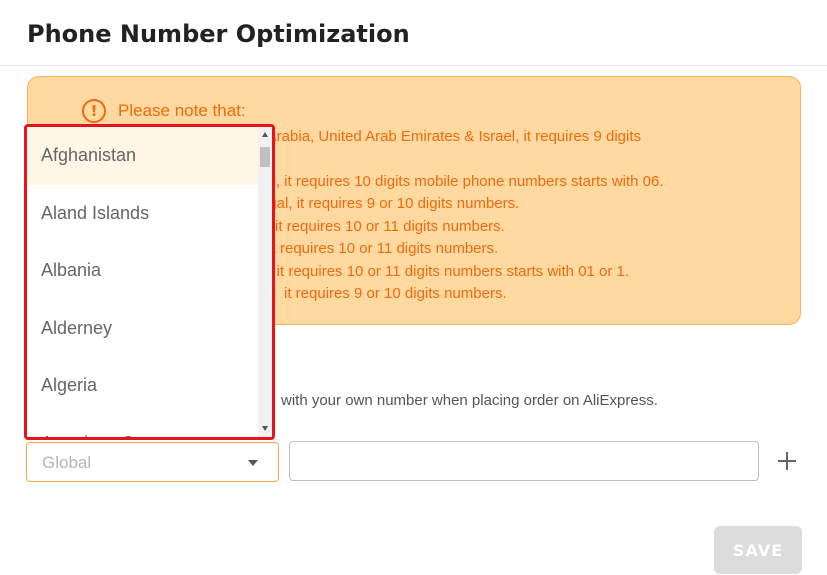 Image resolution: width=827 pixels, height=575 pixels. I want to click on country-option: Algeria, so click(143, 386).